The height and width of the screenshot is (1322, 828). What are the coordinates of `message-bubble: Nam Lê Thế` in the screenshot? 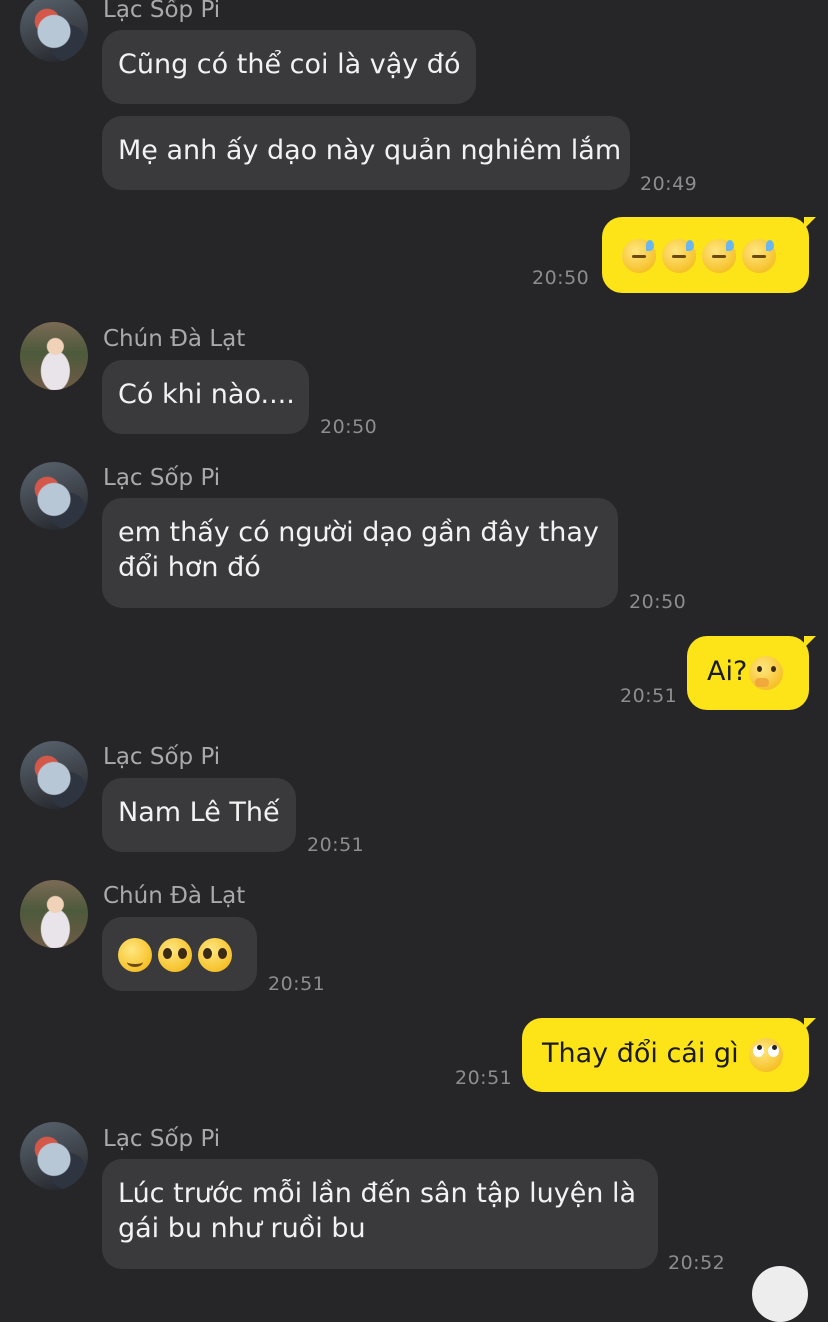 It's located at (199, 815).